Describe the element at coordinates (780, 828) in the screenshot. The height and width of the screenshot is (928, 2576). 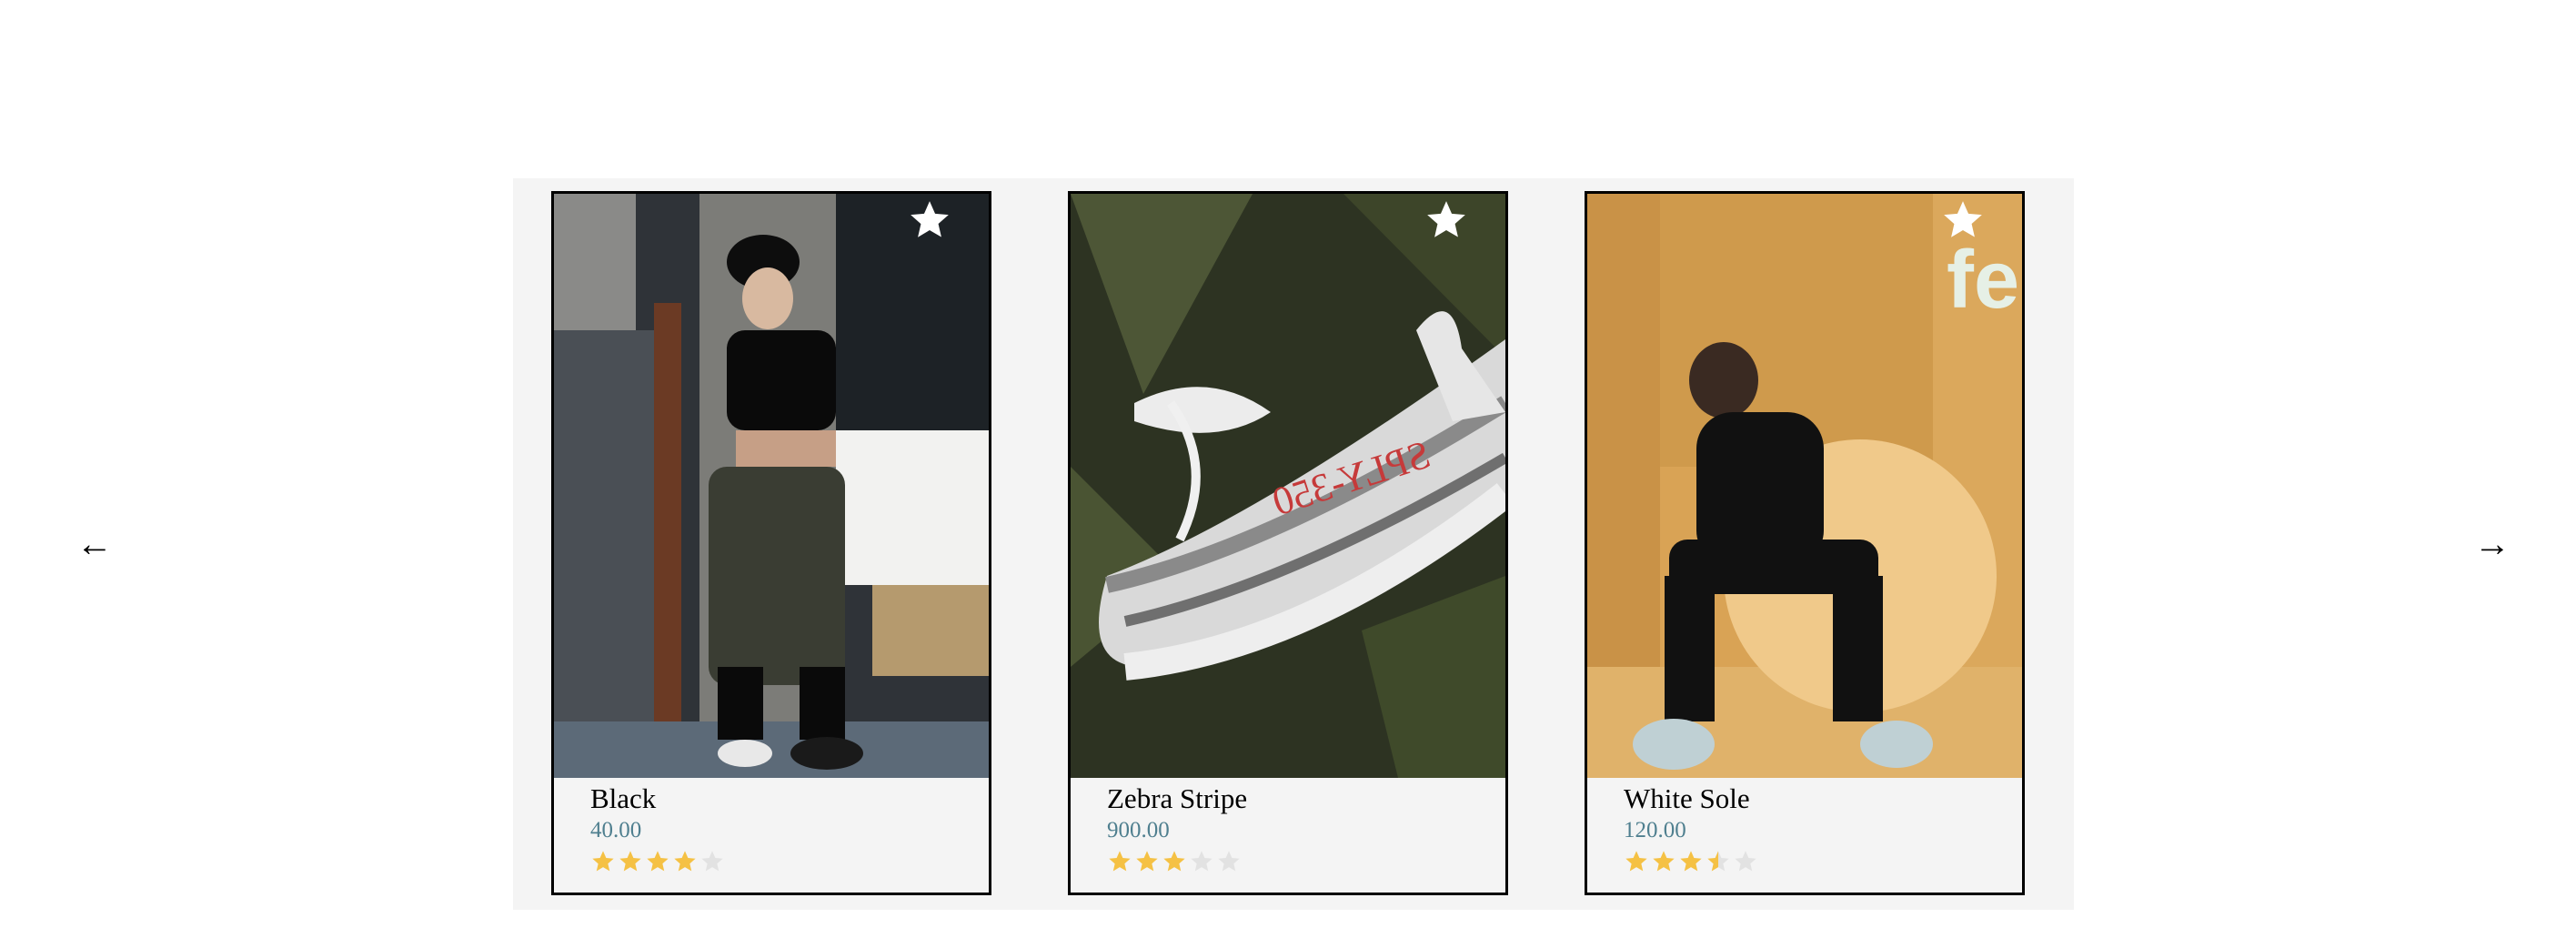
I see `product-info: Black 40.00` at that location.